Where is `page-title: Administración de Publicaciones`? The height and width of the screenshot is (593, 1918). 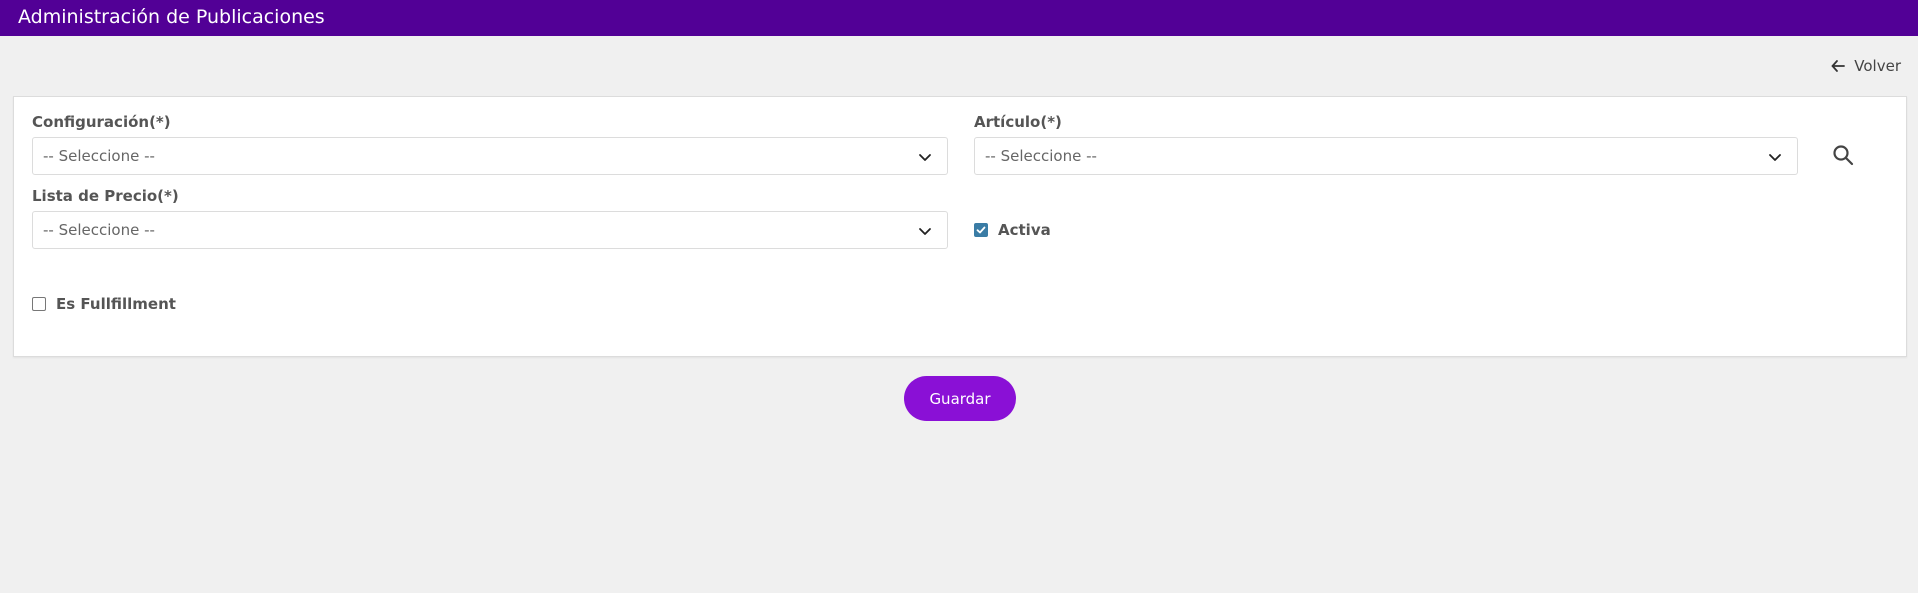 page-title: Administración de Publicaciones is located at coordinates (171, 17).